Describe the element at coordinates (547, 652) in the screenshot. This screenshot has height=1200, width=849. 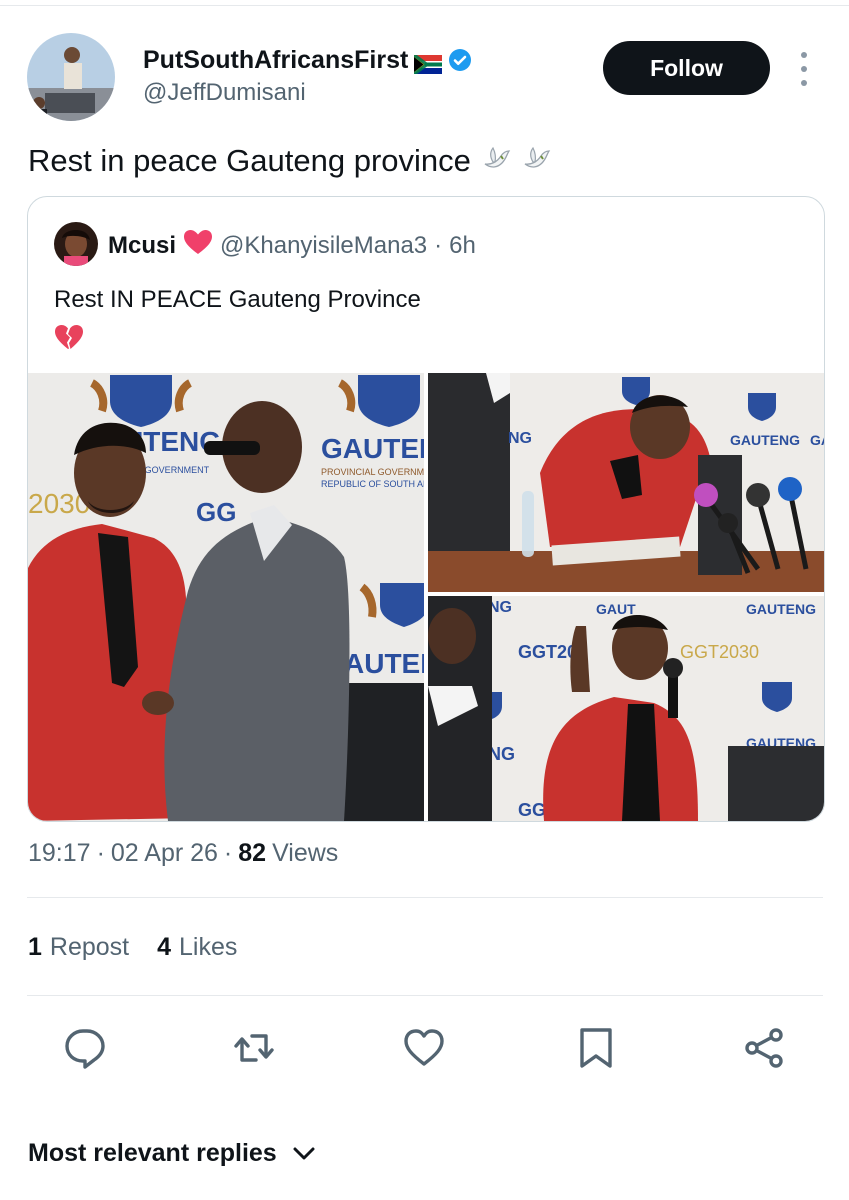
I see `backdrop-text: GGT20` at that location.